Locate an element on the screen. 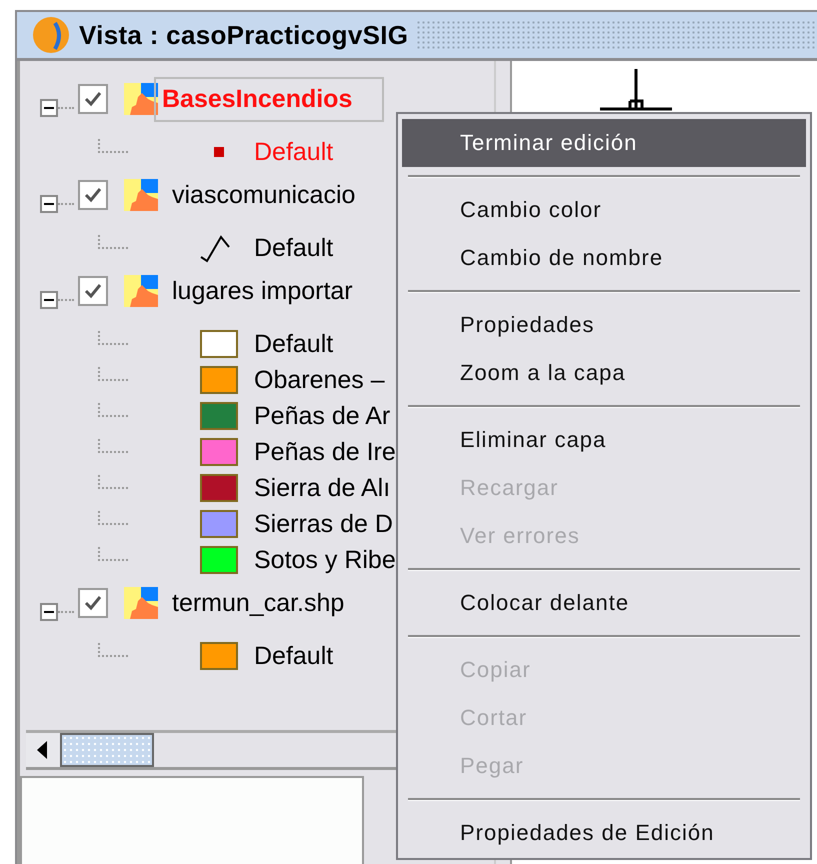 This screenshot has width=817, height=864. legend-label: Sotos y Ribe is located at coordinates (325, 560).